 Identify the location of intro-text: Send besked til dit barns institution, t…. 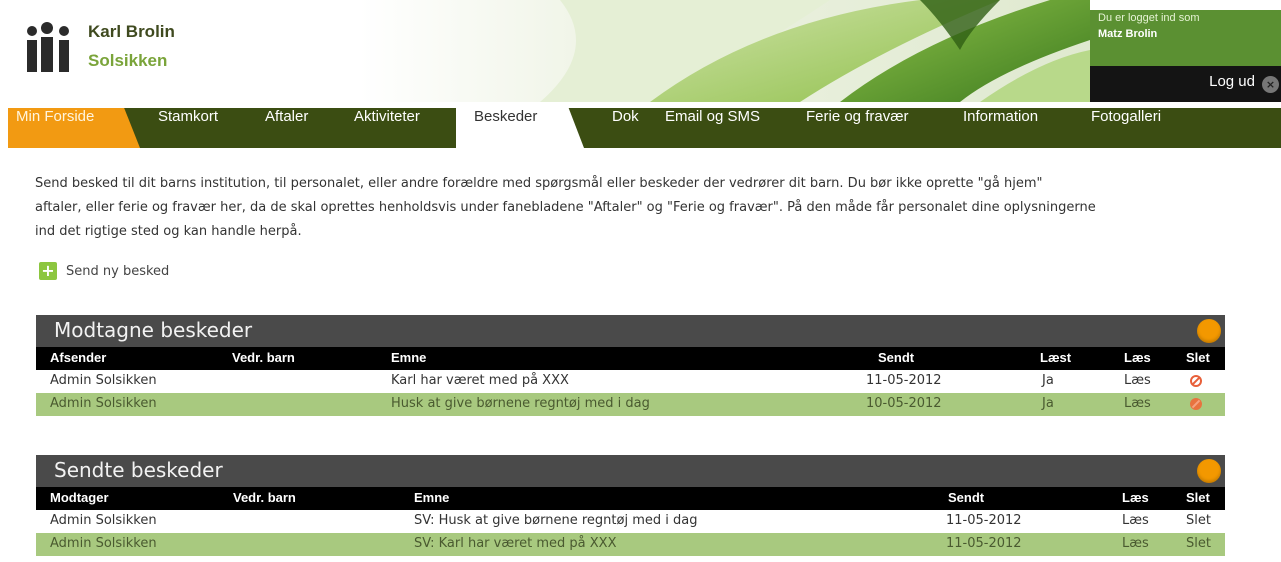
(650, 208).